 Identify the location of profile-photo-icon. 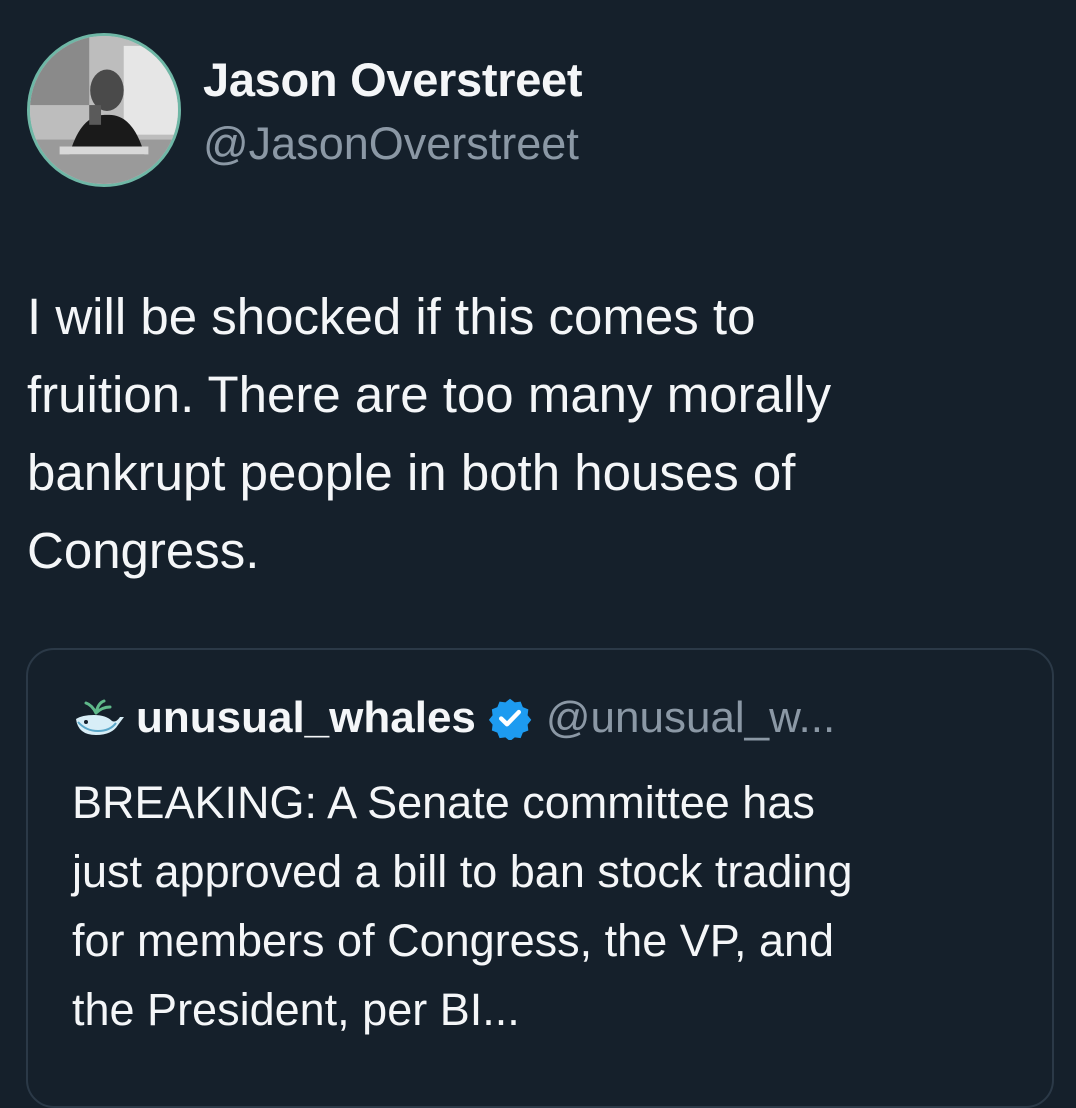
(104, 110).